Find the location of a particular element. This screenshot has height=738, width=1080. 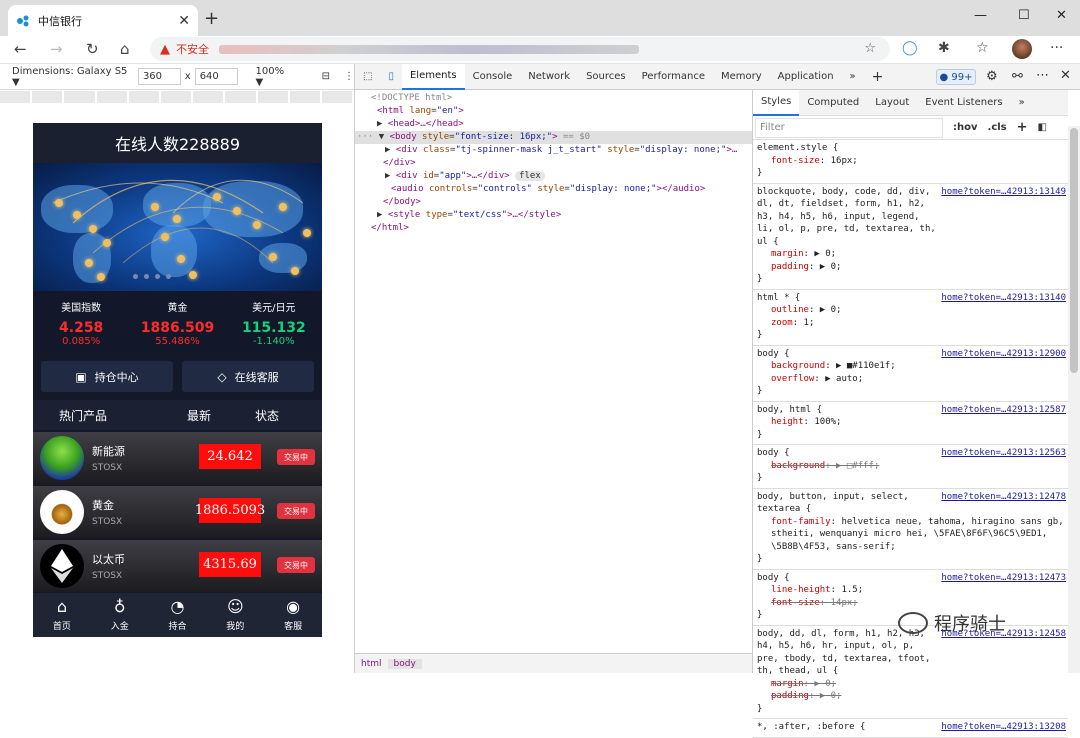

reload-icon: ↻ is located at coordinates (92, 49).